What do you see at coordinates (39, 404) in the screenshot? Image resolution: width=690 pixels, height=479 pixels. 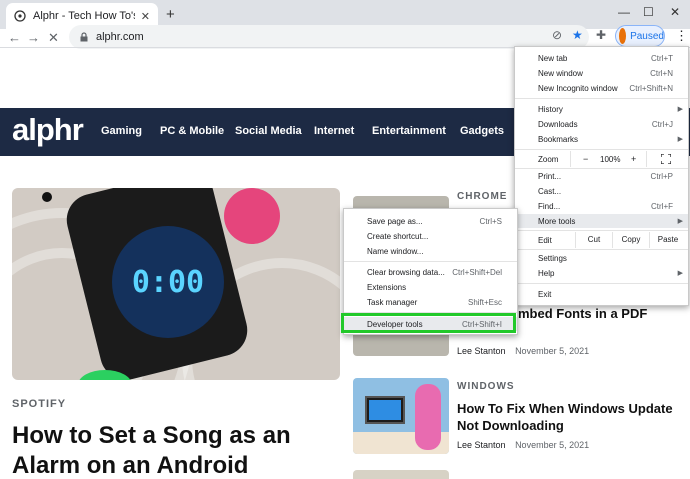 I see `article-category: SPOTIFY` at bounding box center [39, 404].